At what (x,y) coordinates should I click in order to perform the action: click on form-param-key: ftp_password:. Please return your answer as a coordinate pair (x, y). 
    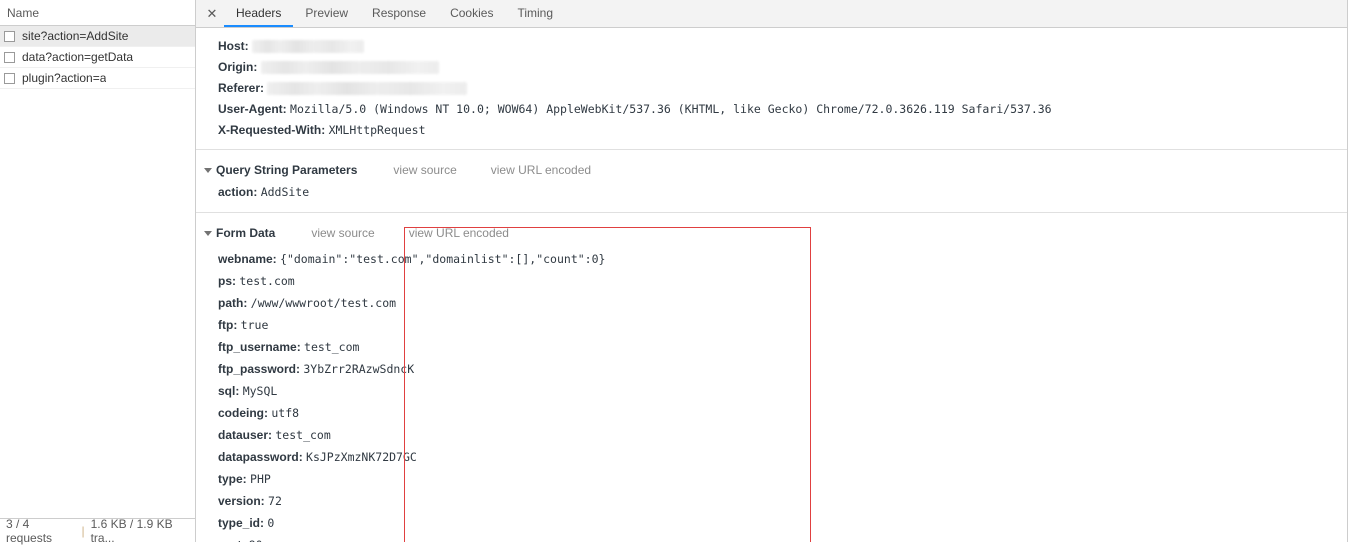
    Looking at the image, I should click on (259, 369).